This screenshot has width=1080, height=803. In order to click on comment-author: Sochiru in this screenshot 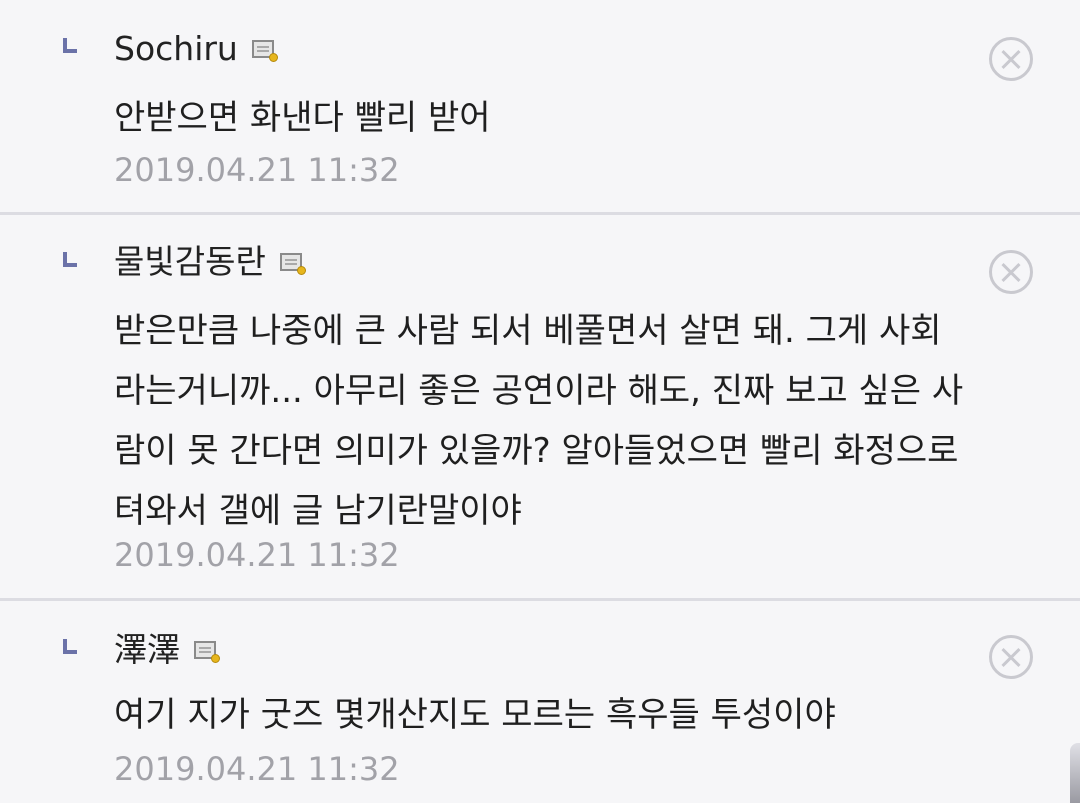, I will do `click(196, 49)`.